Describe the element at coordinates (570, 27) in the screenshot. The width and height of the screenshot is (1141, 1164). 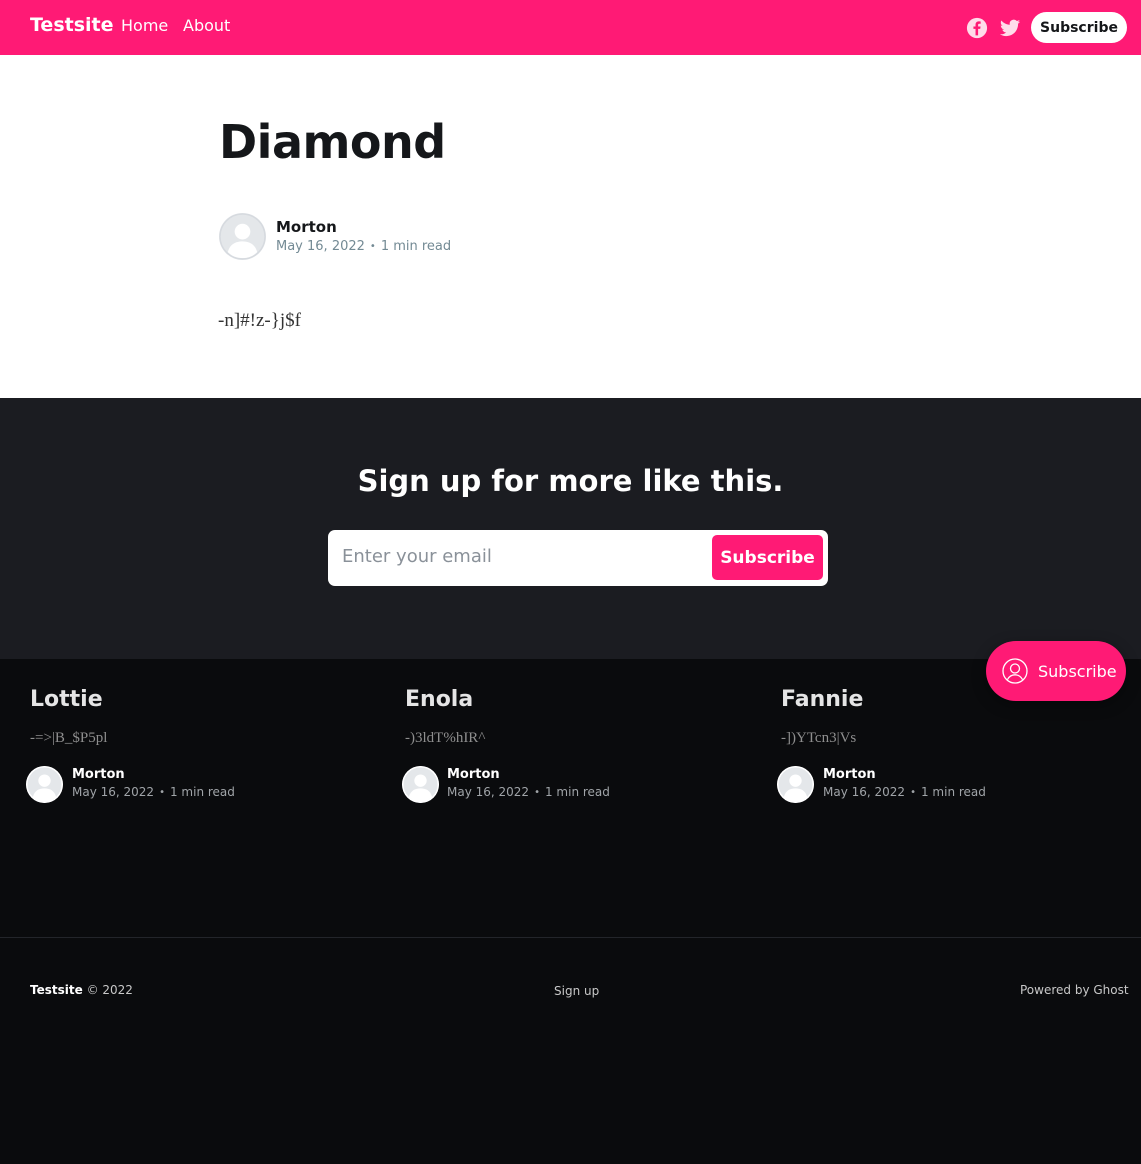
I see `site-header: Testsite Home About Subscribe` at that location.